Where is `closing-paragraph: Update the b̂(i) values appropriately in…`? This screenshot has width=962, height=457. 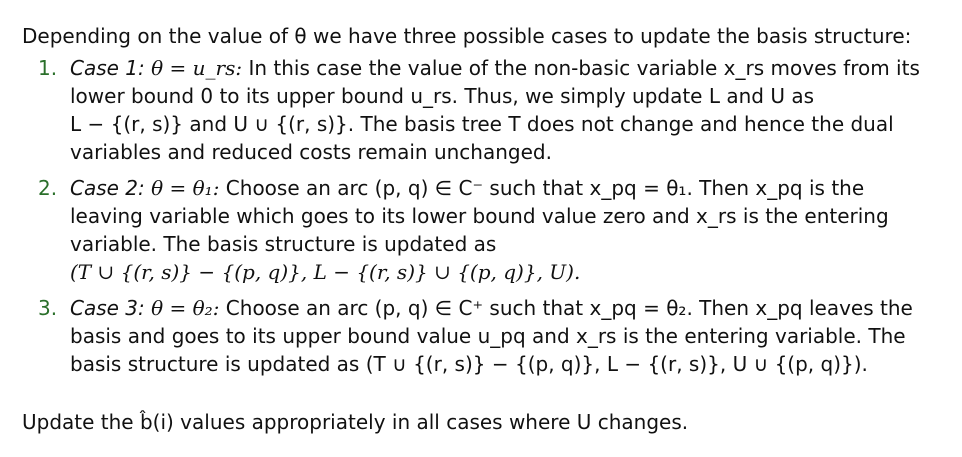
closing-paragraph: Update the b̂(i) values appropriately in… is located at coordinates (355, 422).